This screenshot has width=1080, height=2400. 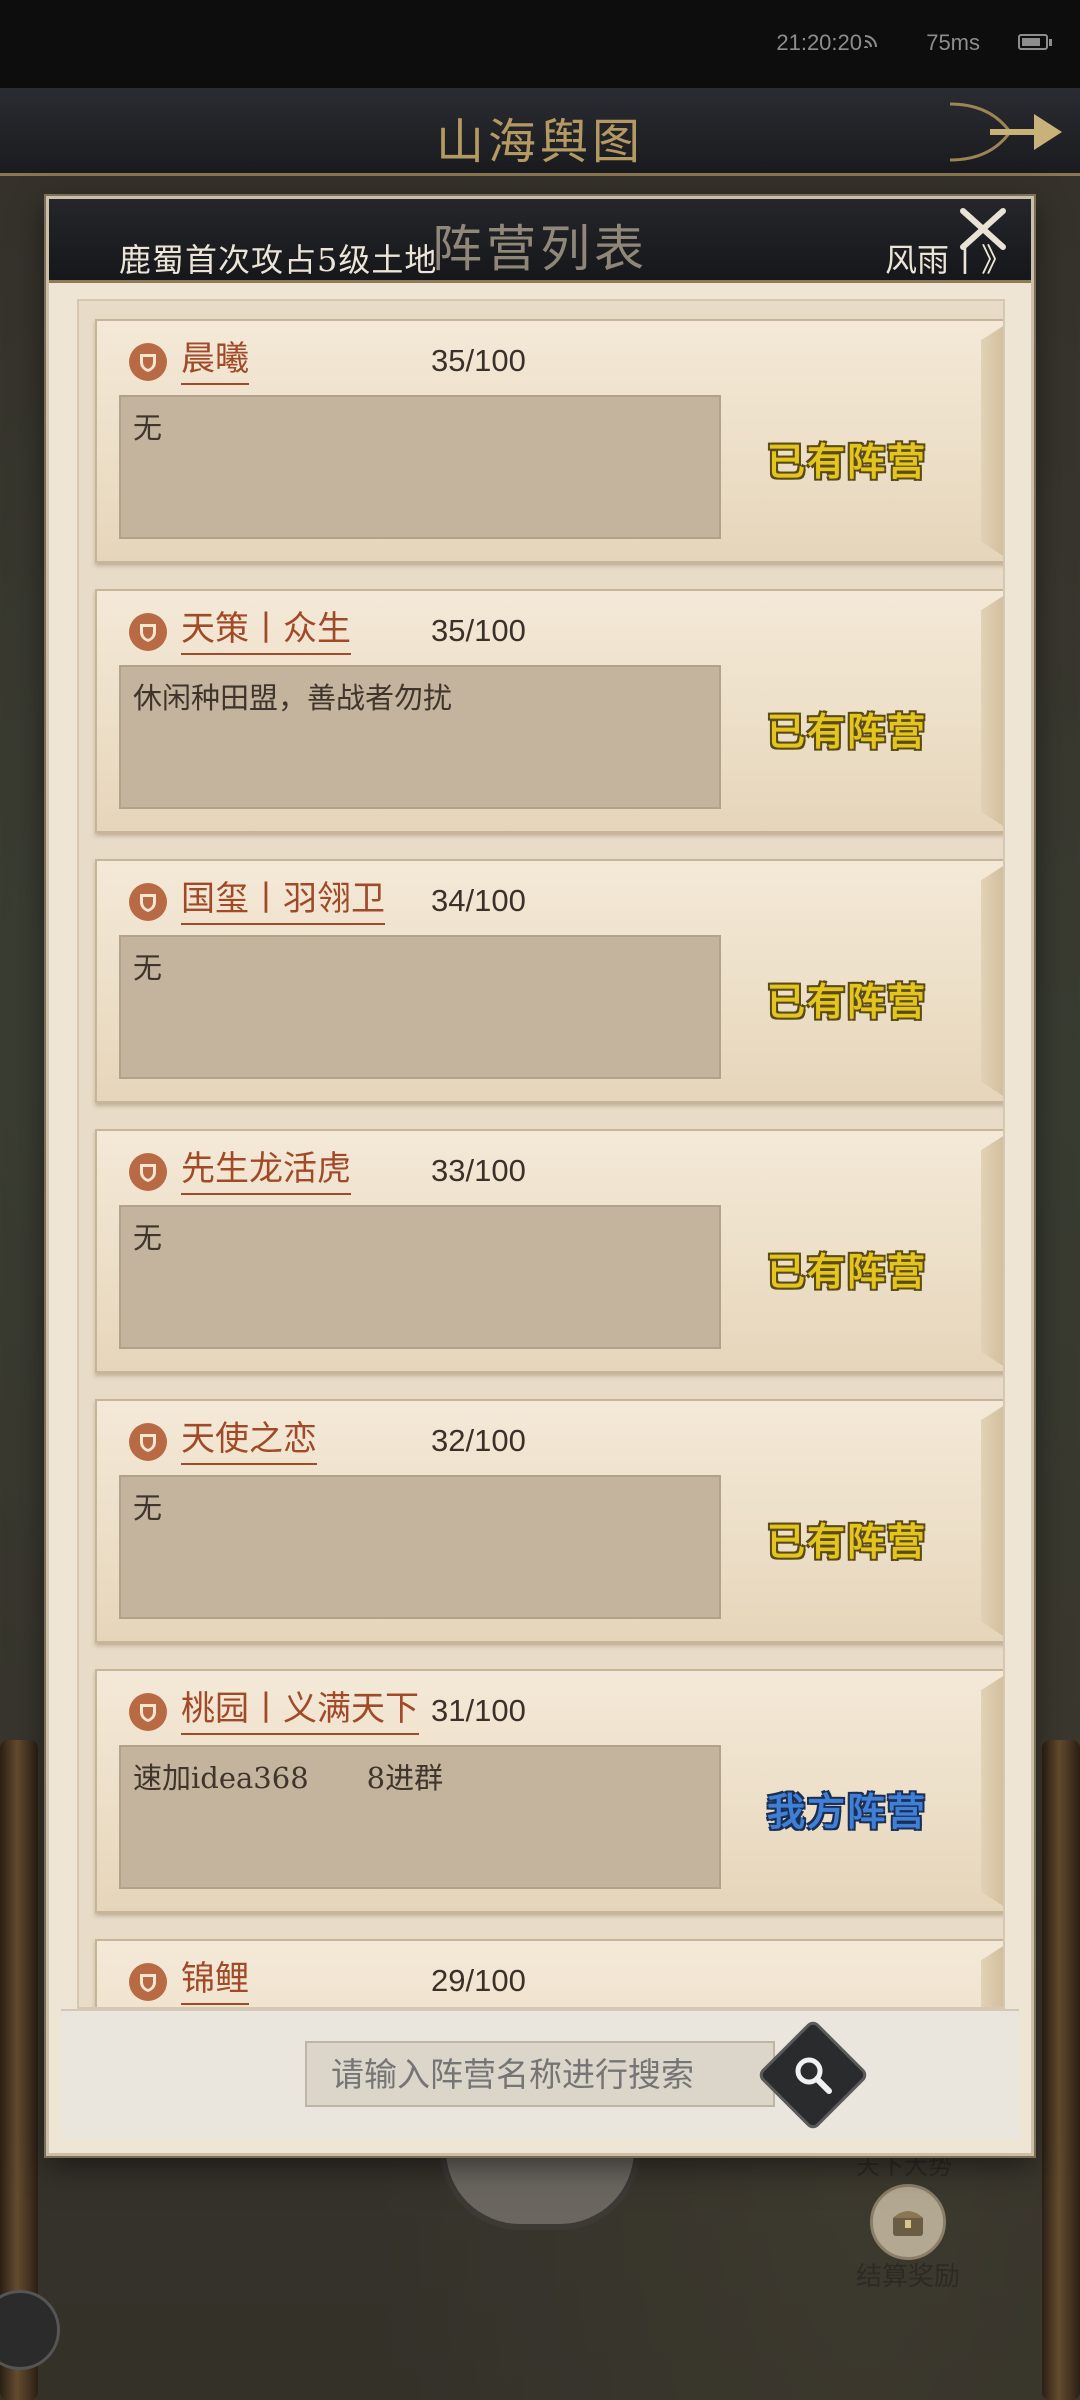 I want to click on camp-name: 国玺丨羽翎卫, so click(x=283, y=901).